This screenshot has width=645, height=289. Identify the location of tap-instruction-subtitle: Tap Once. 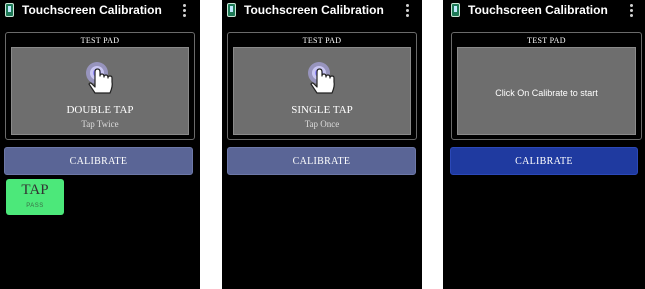
(322, 124).